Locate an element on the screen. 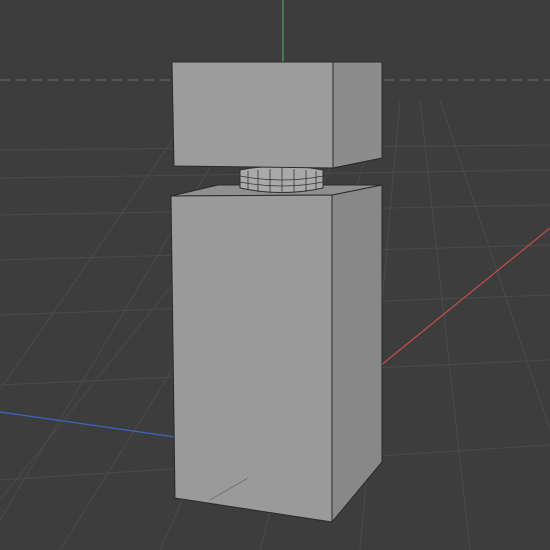 The image size is (550, 550). neck-cylinder is located at coordinates (281, 179).